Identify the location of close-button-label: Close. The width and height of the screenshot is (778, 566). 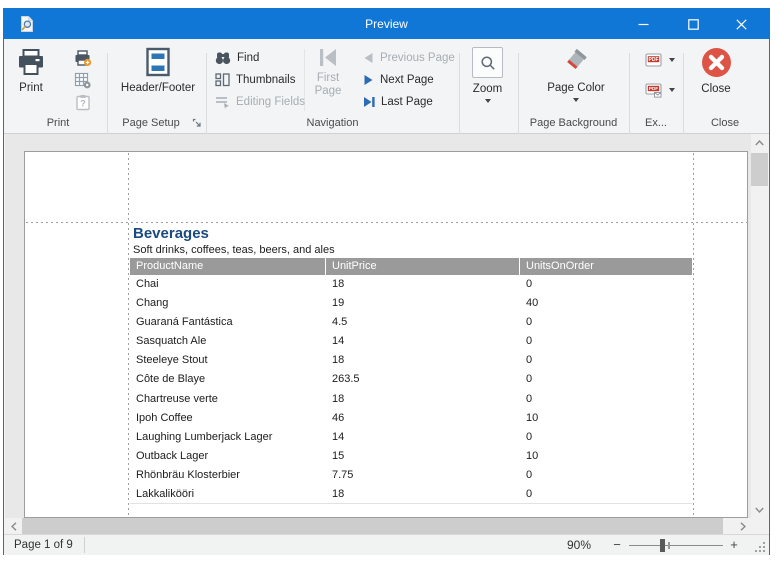
(716, 89).